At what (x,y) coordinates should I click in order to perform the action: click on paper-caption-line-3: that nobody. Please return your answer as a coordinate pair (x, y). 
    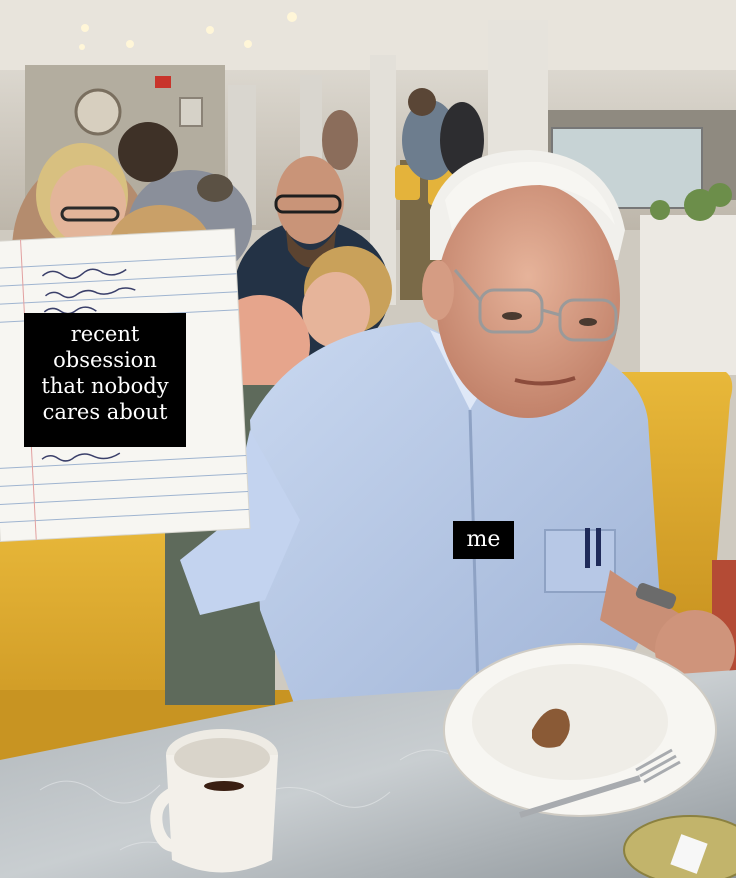
    Looking at the image, I should click on (105, 386).